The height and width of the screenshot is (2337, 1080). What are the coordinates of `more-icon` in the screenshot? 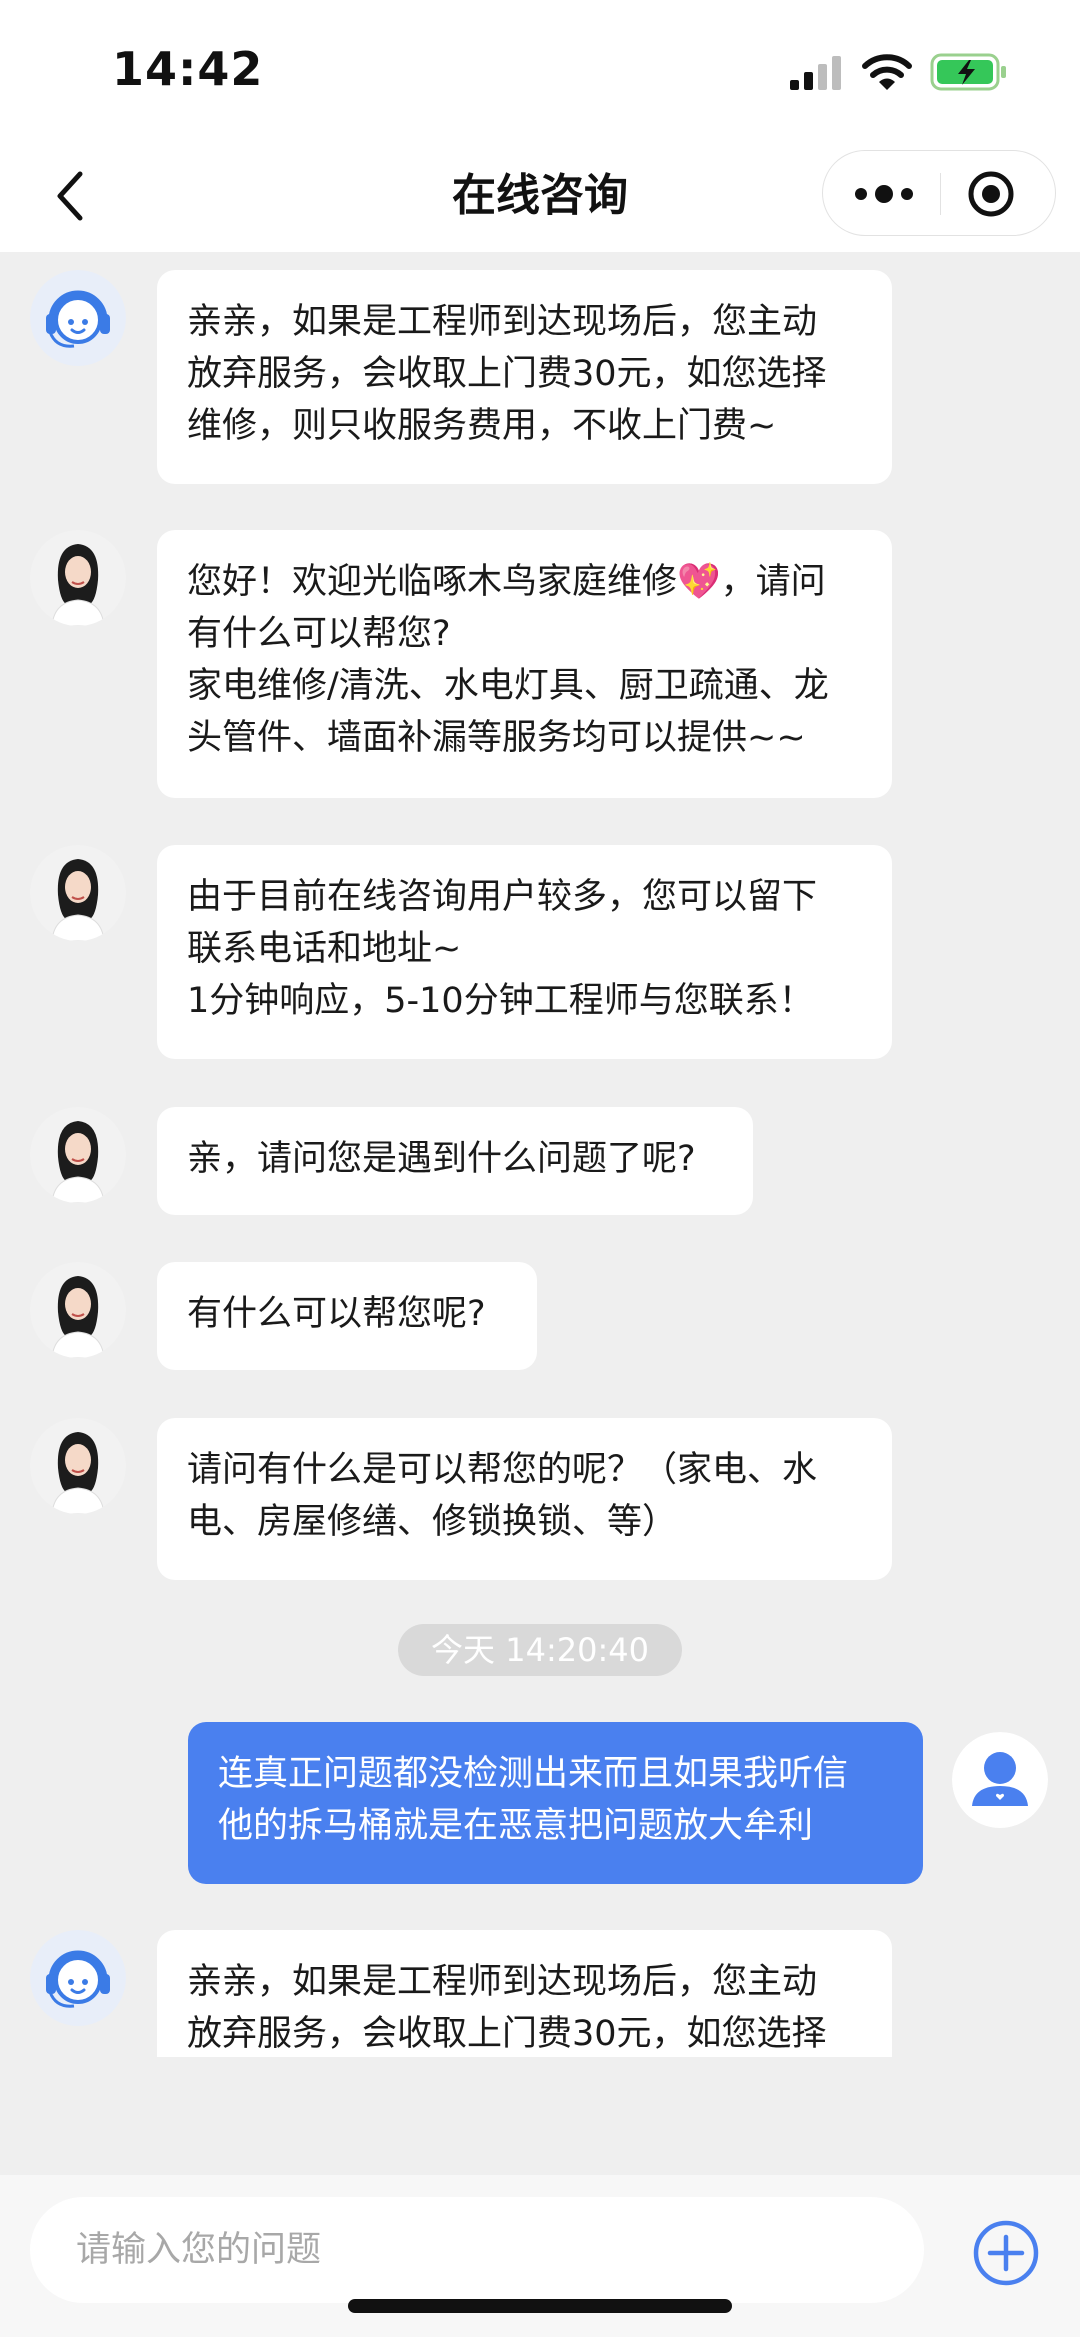 It's located at (884, 194).